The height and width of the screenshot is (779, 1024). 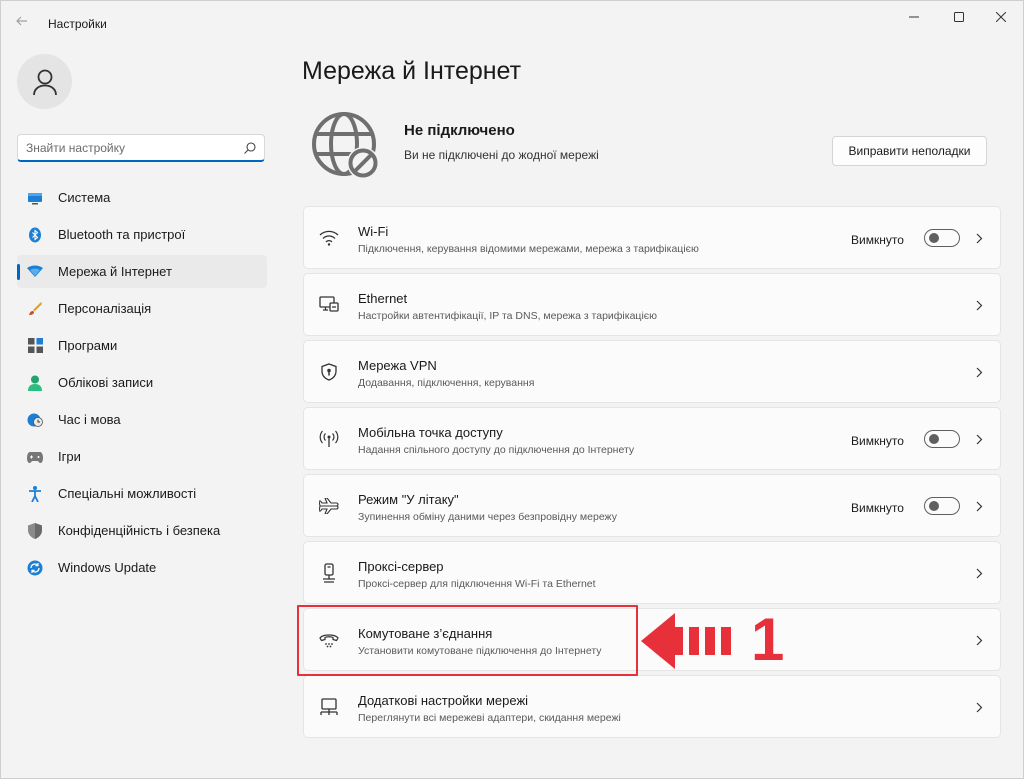 I want to click on hotspot-toggle, so click(x=942, y=439).